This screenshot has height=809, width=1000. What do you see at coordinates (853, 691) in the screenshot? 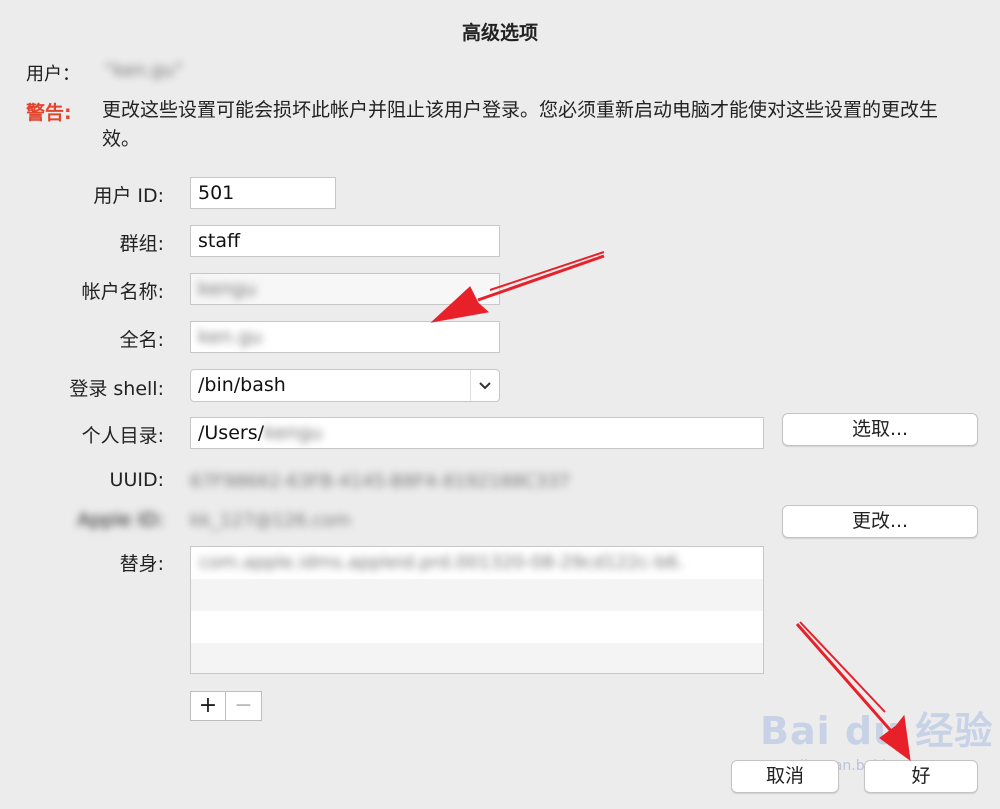
I see `arrow-to-ok-button` at bounding box center [853, 691].